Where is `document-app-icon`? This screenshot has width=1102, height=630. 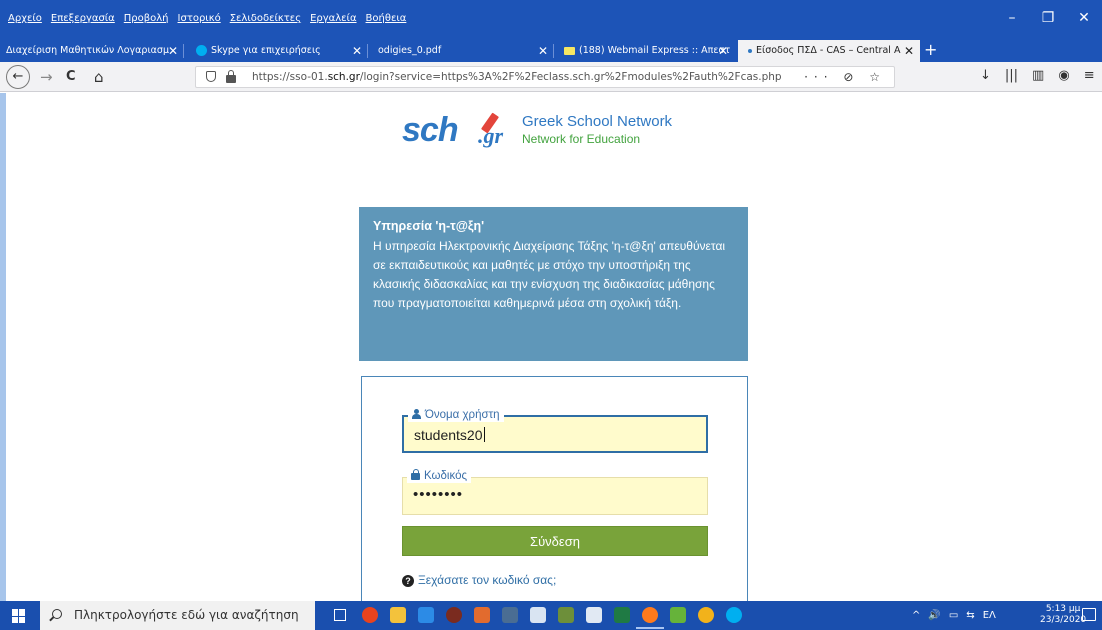 document-app-icon is located at coordinates (538, 615).